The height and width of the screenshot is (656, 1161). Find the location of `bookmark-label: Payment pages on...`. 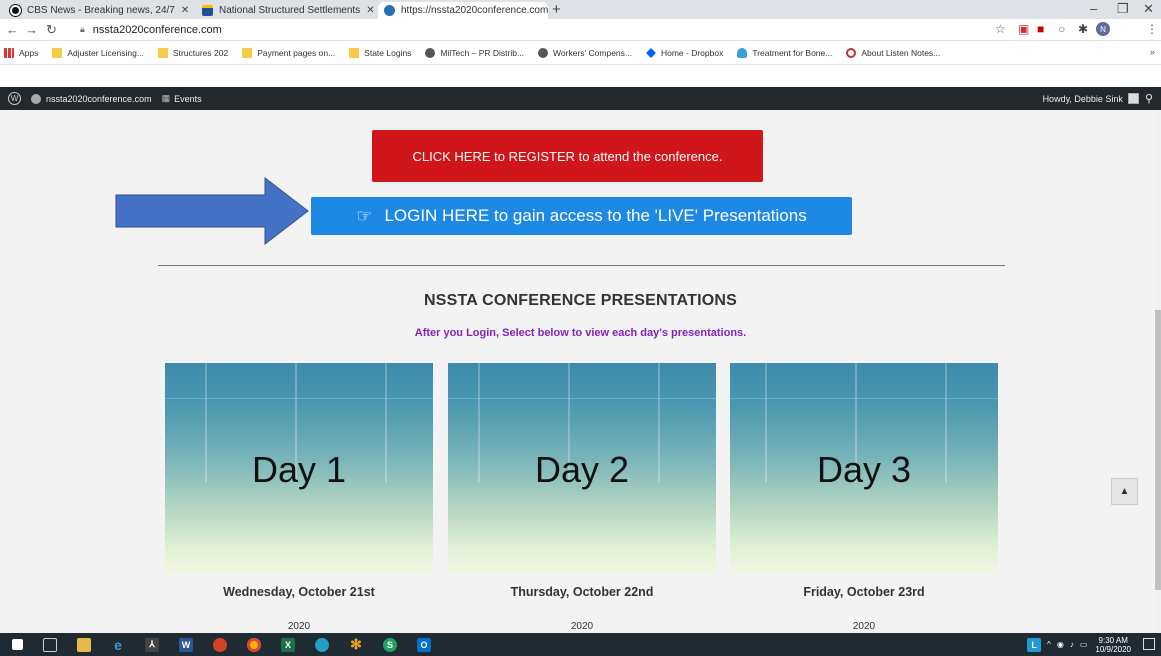

bookmark-label: Payment pages on... is located at coordinates (296, 52).